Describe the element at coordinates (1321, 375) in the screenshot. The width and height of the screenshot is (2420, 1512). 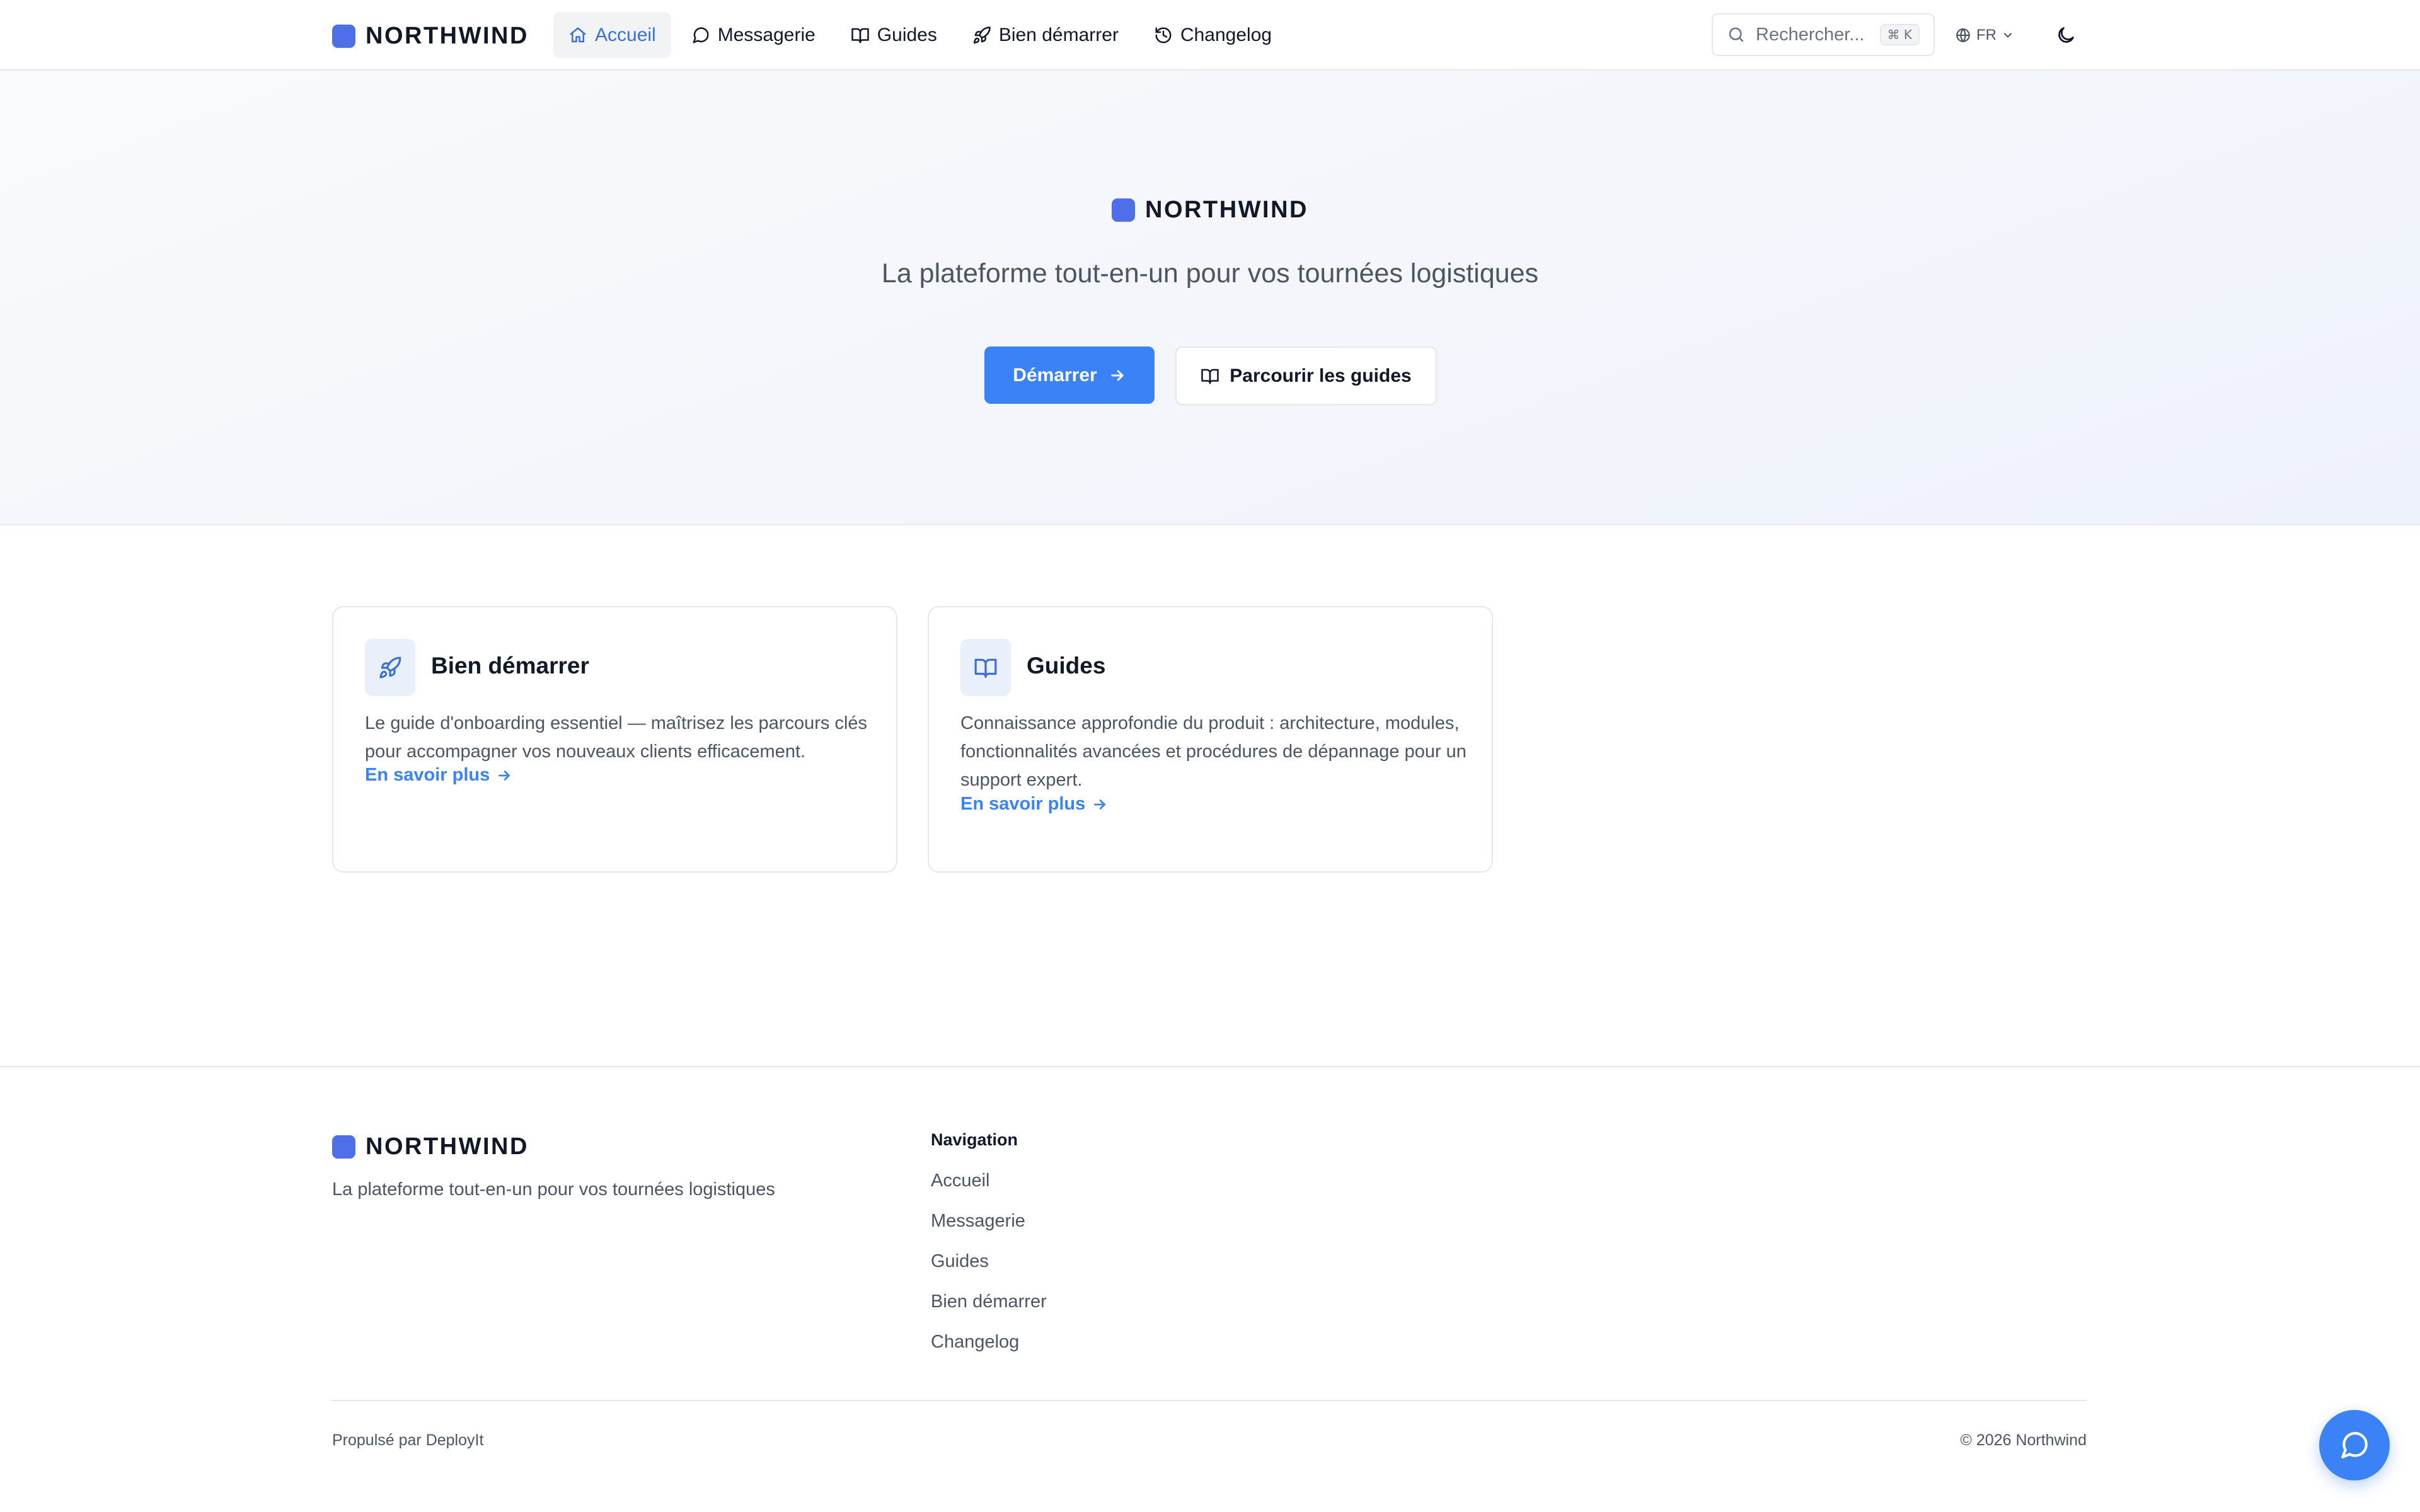
I see `browse-guides-label: Parcourir les guides` at that location.